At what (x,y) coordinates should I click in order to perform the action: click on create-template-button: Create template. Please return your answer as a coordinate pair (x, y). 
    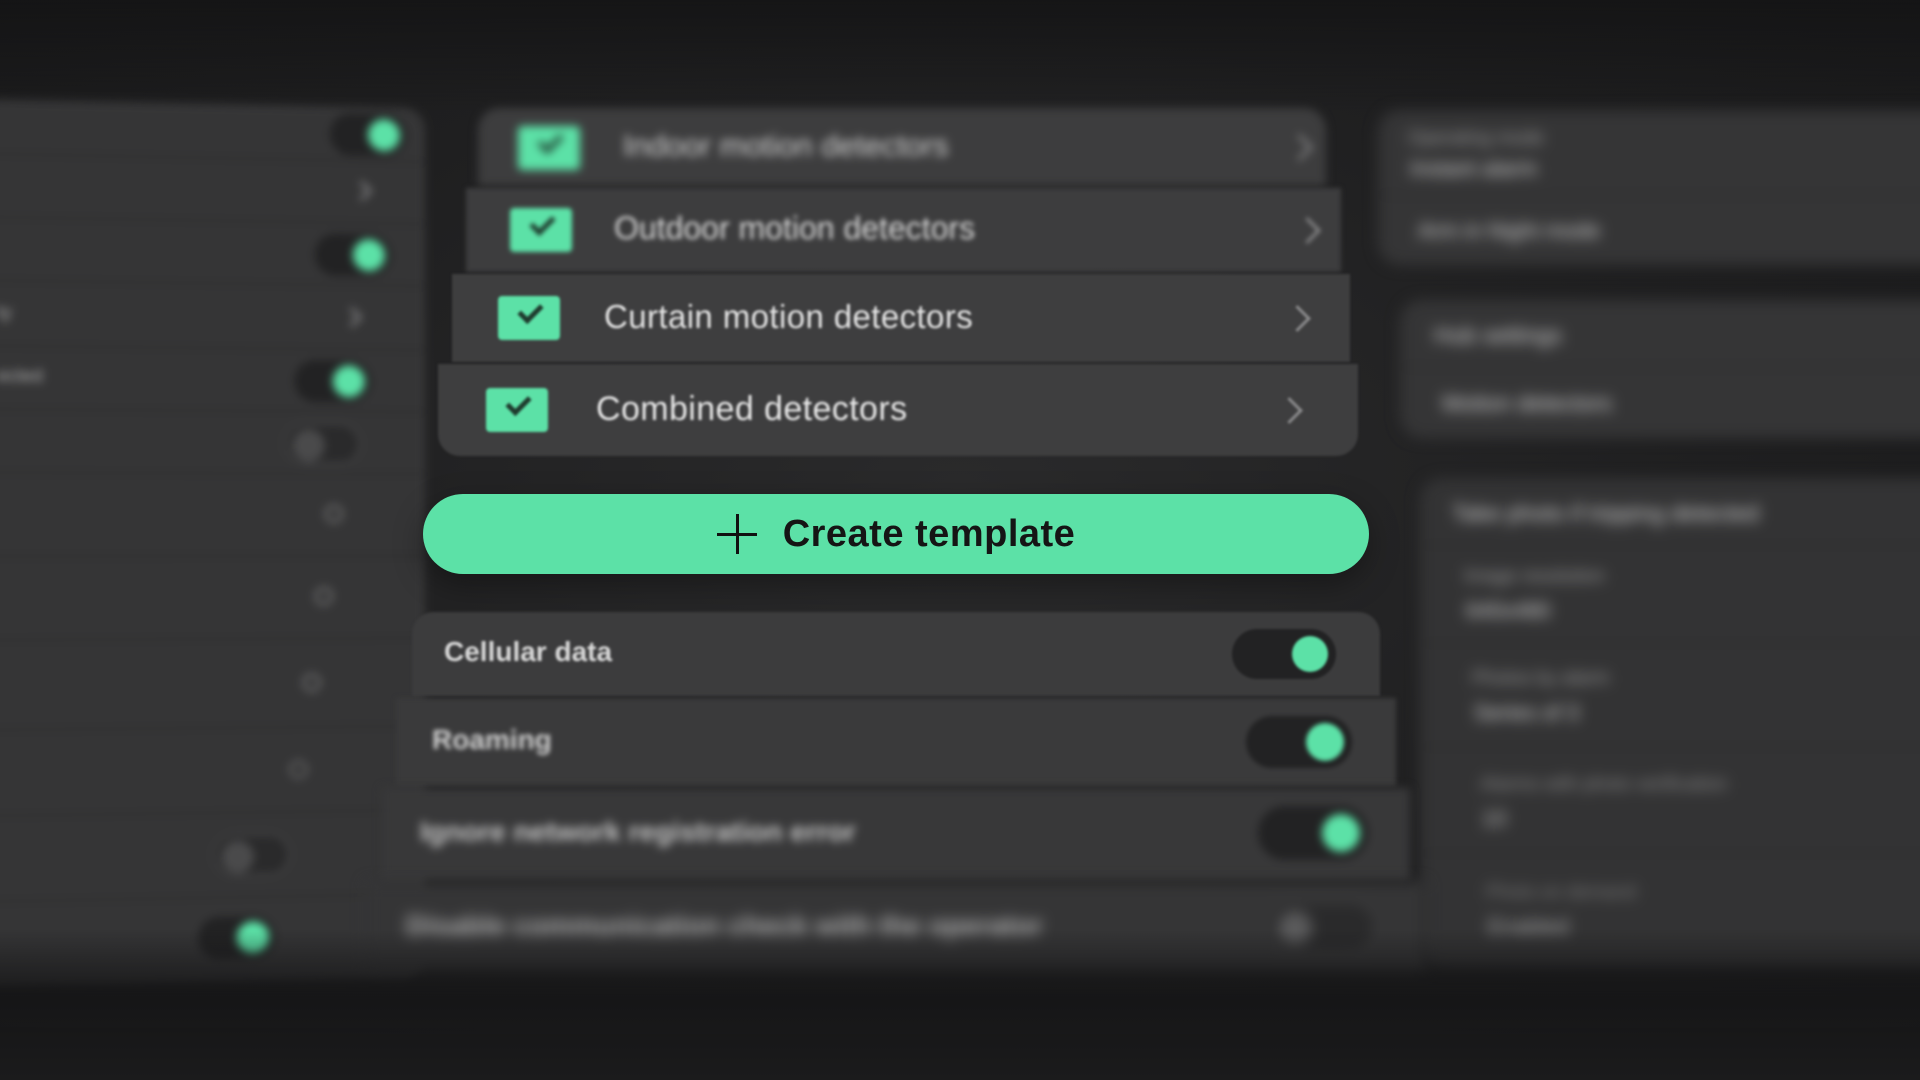
    Looking at the image, I should click on (896, 534).